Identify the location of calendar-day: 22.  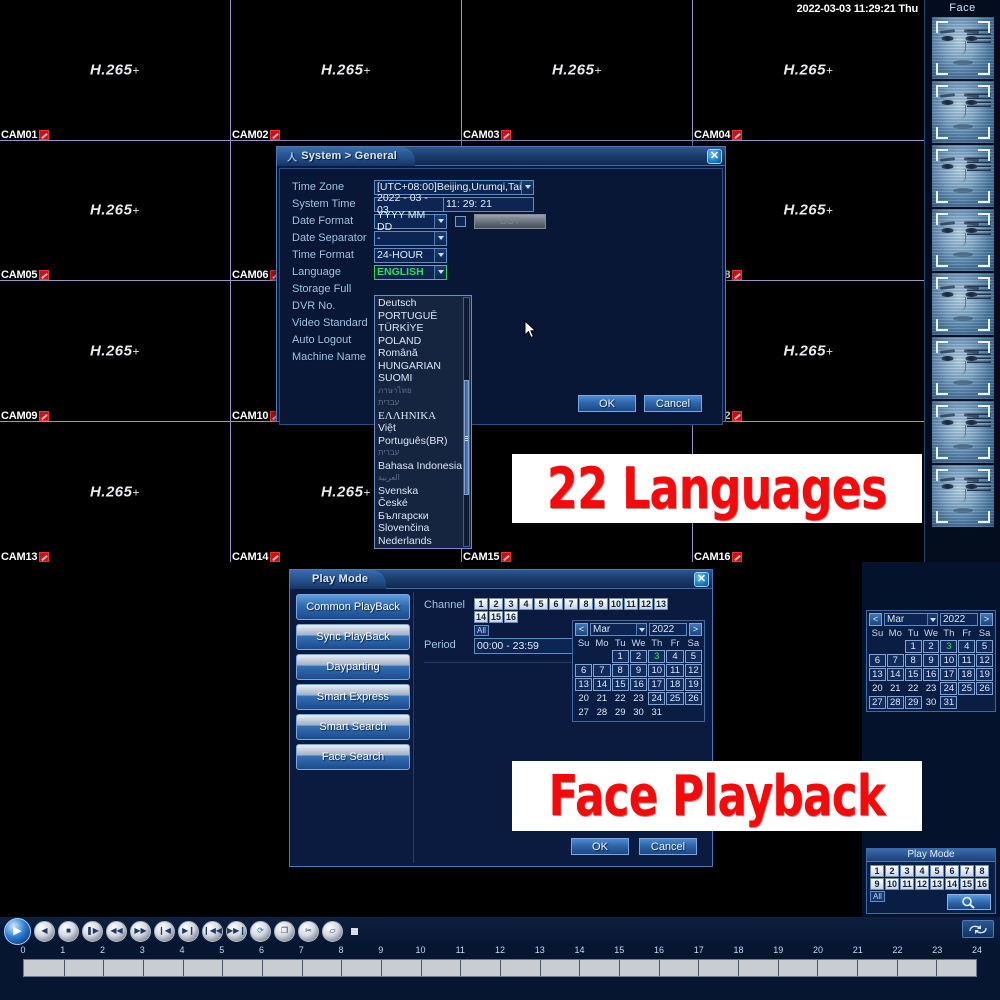
(913, 688).